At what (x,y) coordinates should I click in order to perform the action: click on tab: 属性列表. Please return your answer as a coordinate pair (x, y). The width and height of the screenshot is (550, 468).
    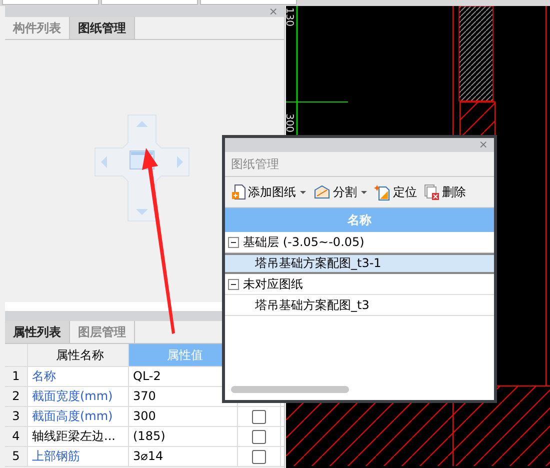
    Looking at the image, I should click on (37, 332).